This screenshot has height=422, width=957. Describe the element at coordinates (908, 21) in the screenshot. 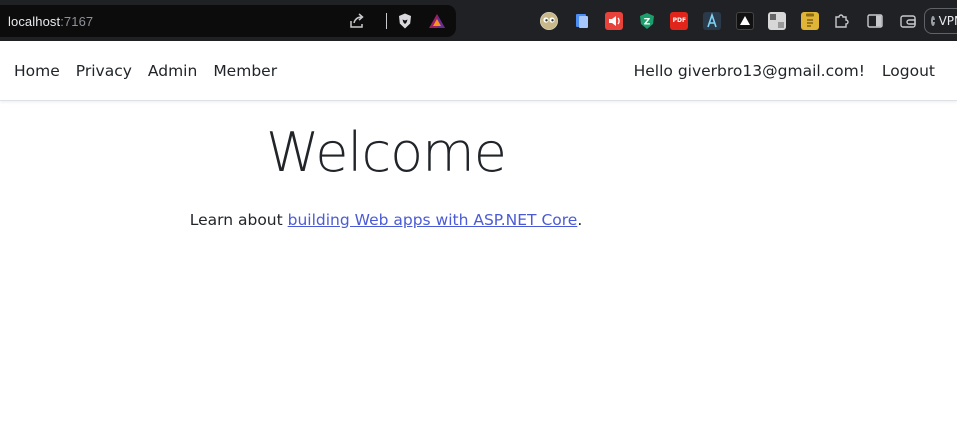

I see `wallet-icon` at that location.